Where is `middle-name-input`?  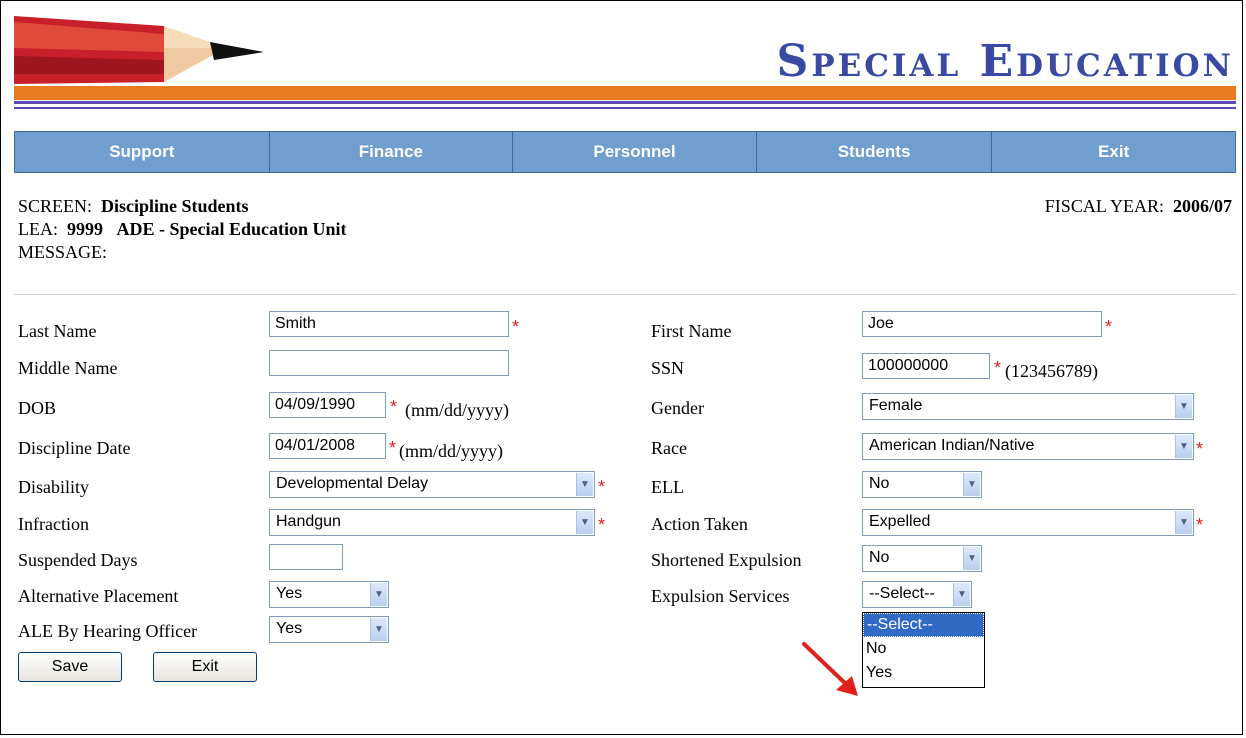 middle-name-input is located at coordinates (389, 363).